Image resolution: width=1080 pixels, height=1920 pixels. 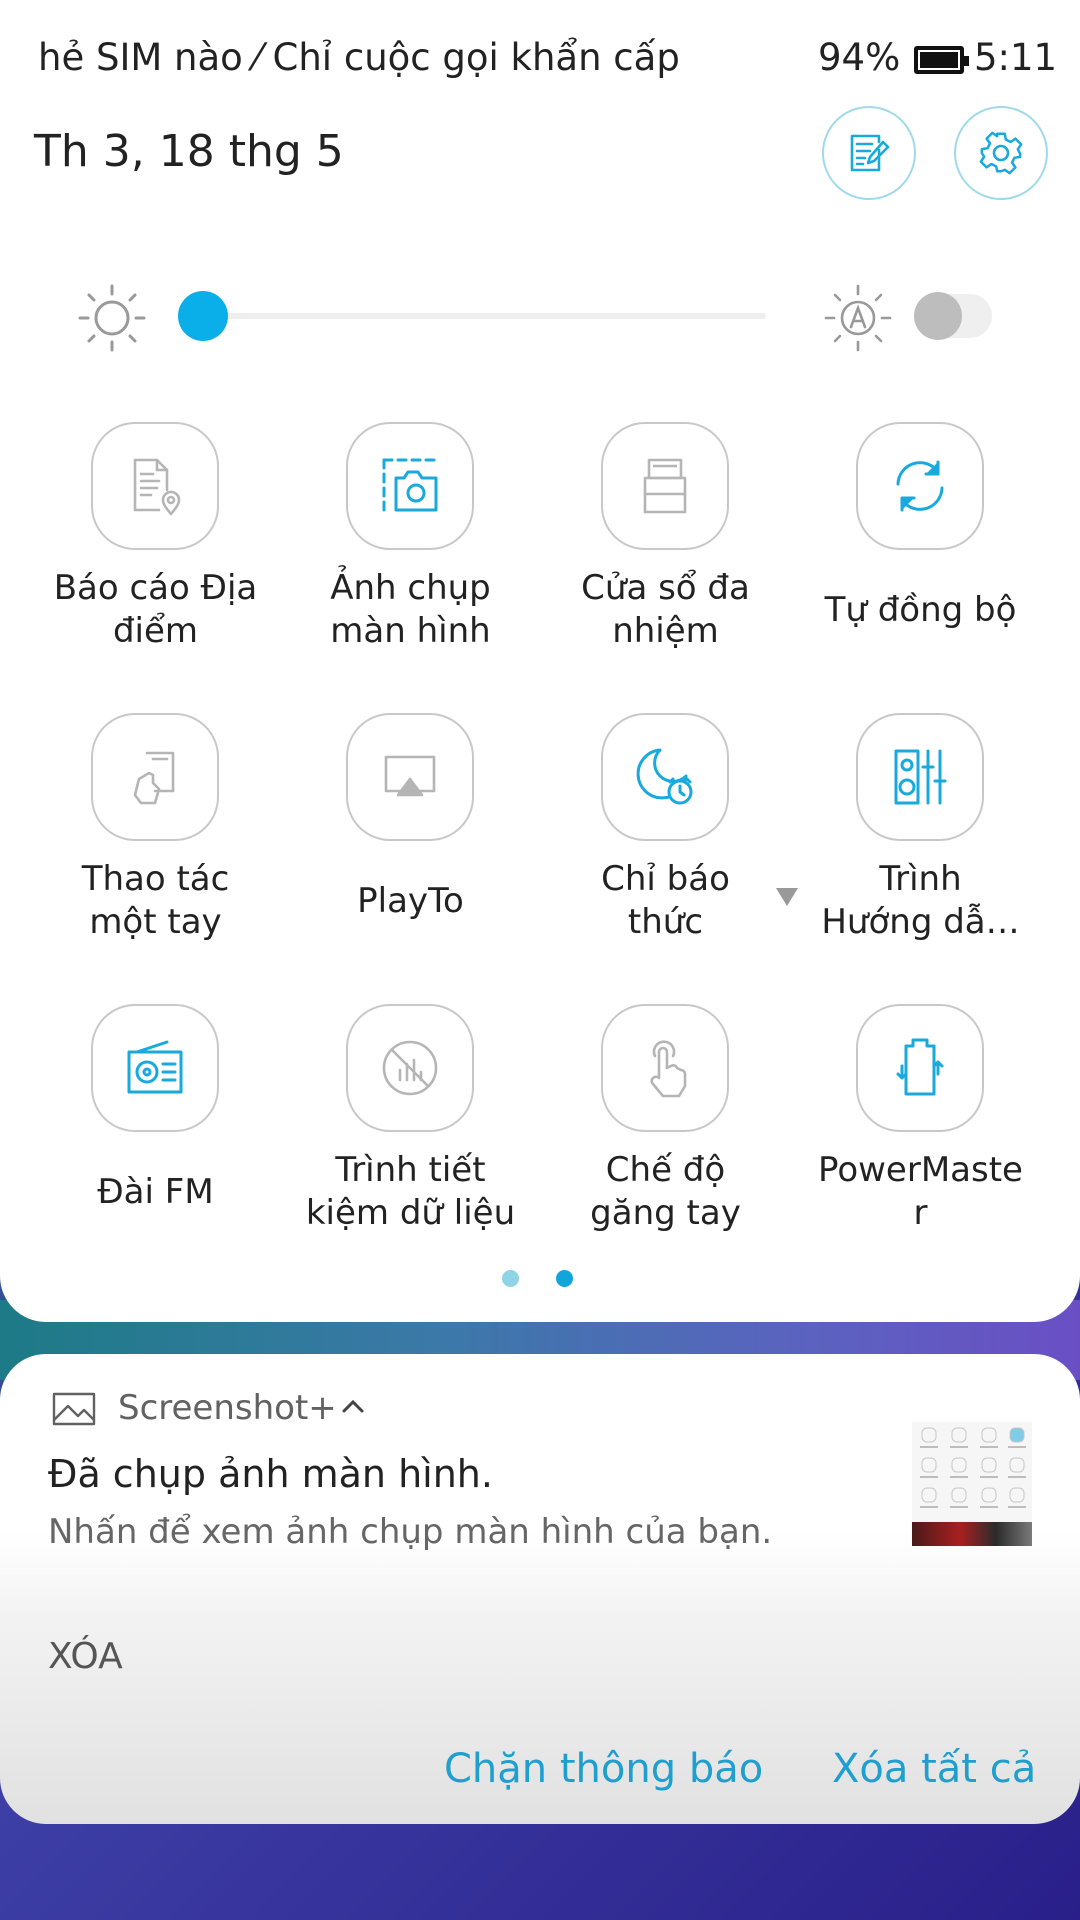 I want to click on sync-icon, so click(x=920, y=486).